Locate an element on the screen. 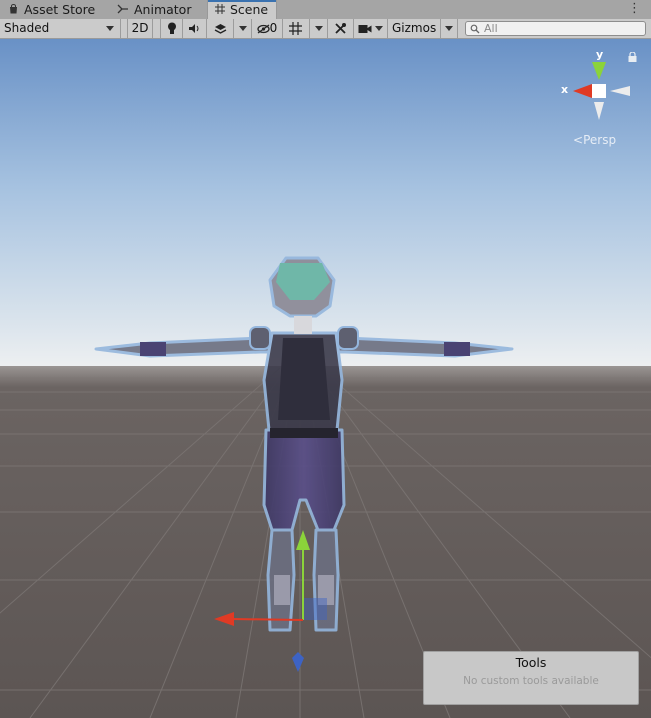  layers-icon is located at coordinates (220, 28).